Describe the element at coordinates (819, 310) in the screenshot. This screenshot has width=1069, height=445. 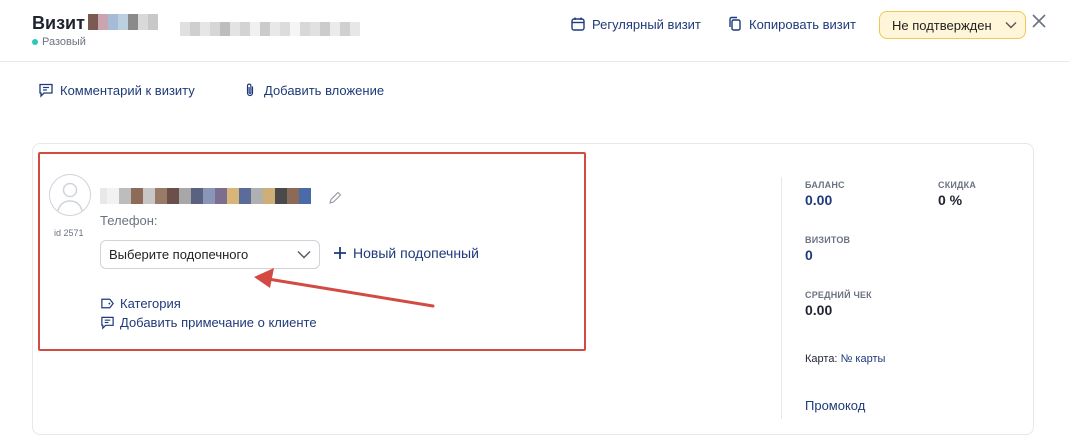
I see `avg-check-value: 0.00` at that location.